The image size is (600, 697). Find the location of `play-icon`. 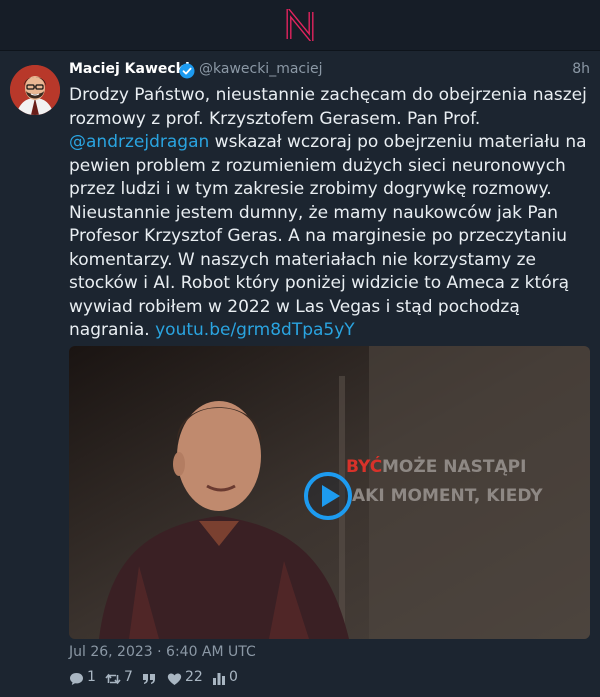

play-icon is located at coordinates (328, 496).